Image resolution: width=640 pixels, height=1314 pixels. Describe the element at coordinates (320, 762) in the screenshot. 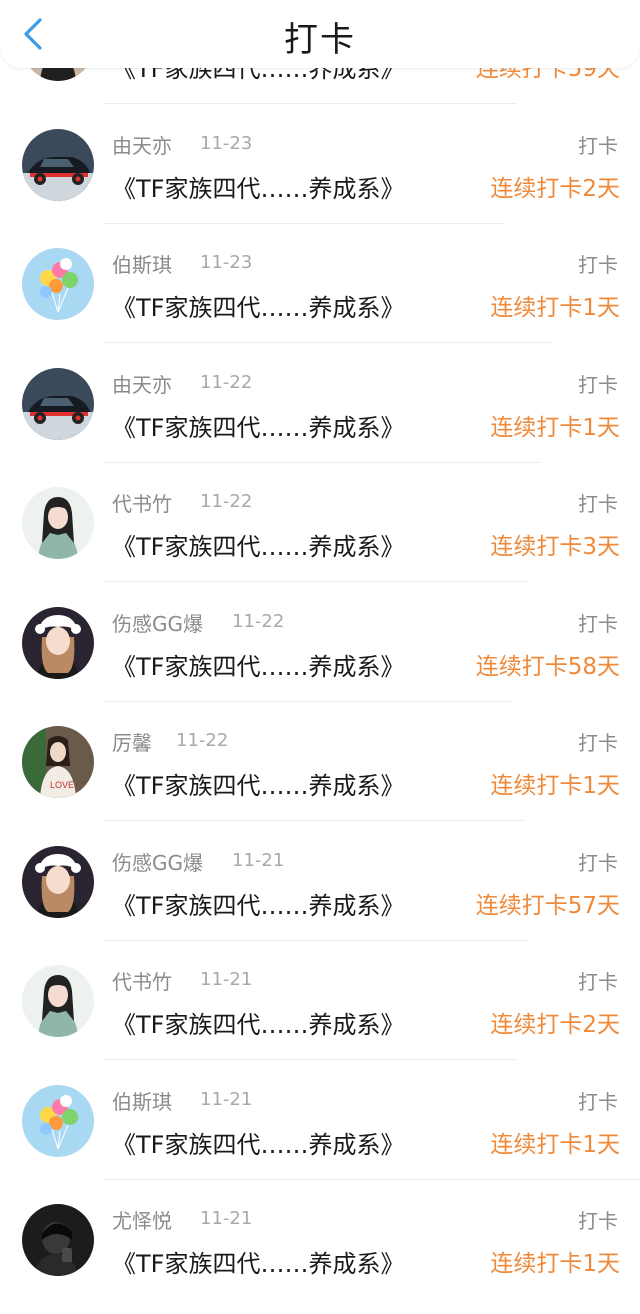

I see `list-item: LOVE 厉馨 11-22 打卡《TF家族四代……养成系》 连续打卡1天` at that location.